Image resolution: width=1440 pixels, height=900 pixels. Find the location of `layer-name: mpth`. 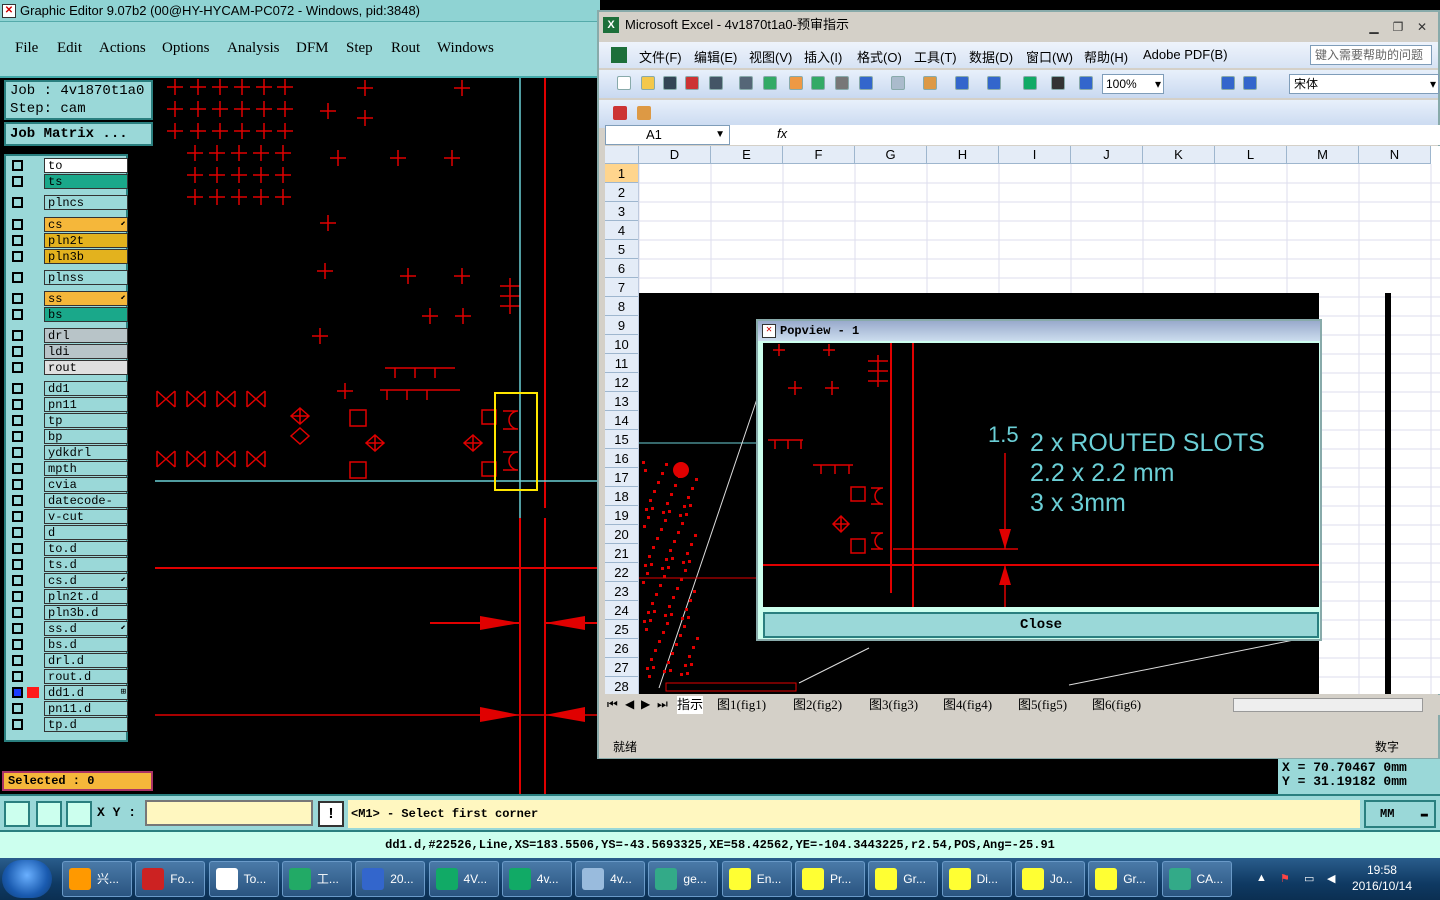

layer-name: mpth is located at coordinates (86, 468).